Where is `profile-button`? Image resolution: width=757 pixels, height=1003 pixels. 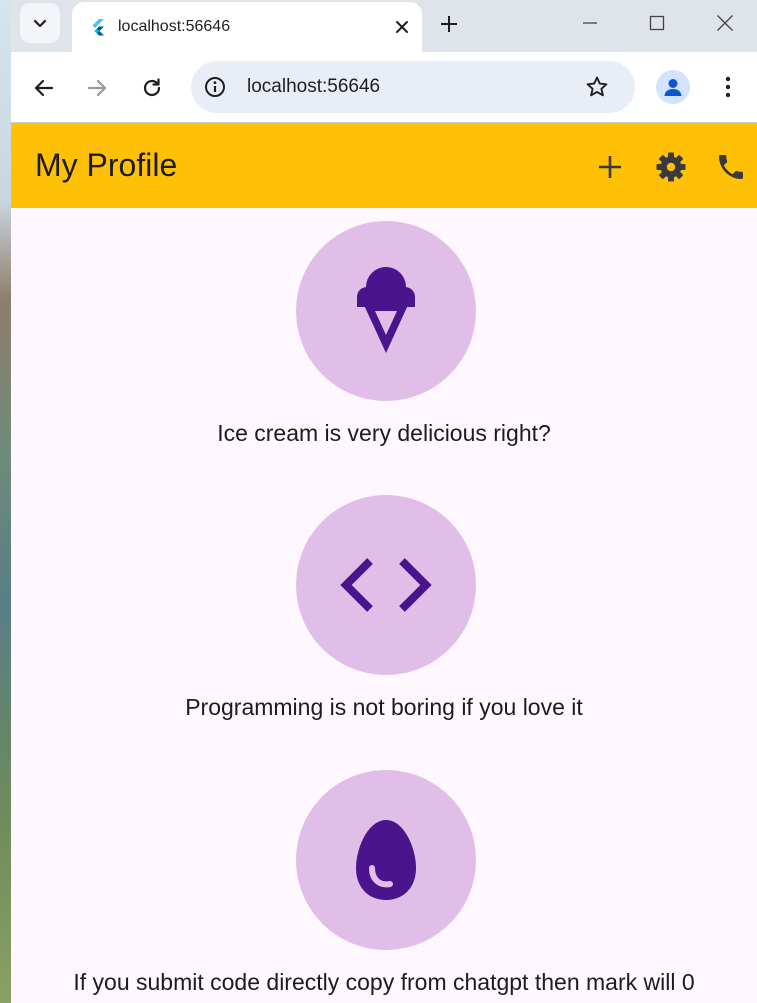 profile-button is located at coordinates (673, 87).